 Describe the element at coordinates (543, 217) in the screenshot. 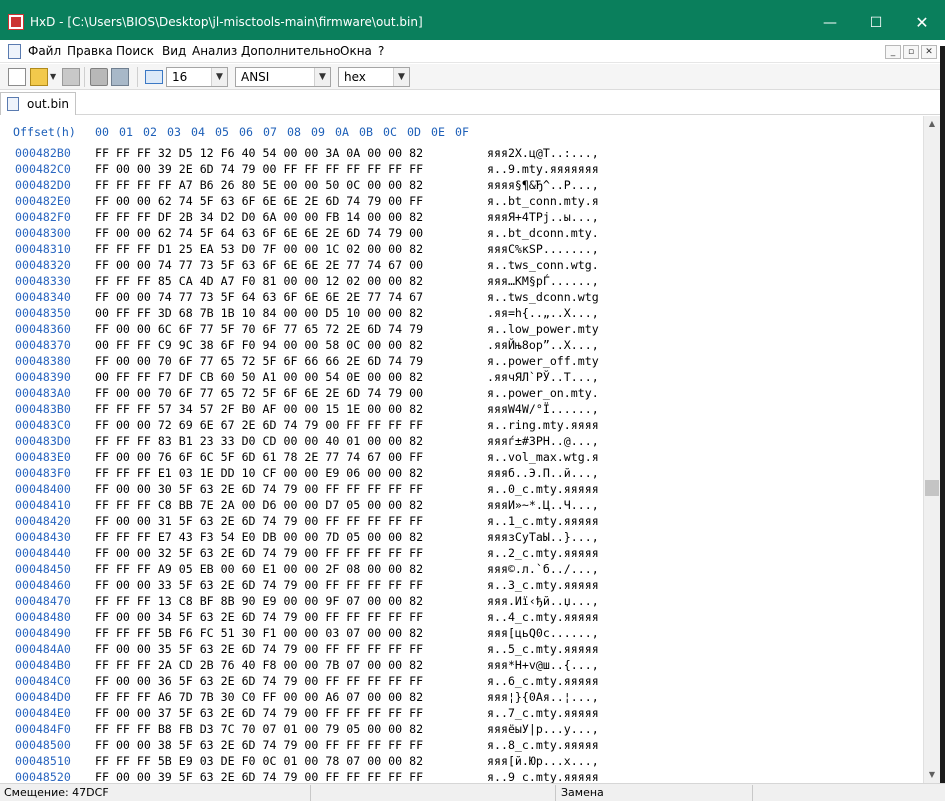

I see `row-decoded-text: яяяЯ+4ТРj..ы...‚` at that location.